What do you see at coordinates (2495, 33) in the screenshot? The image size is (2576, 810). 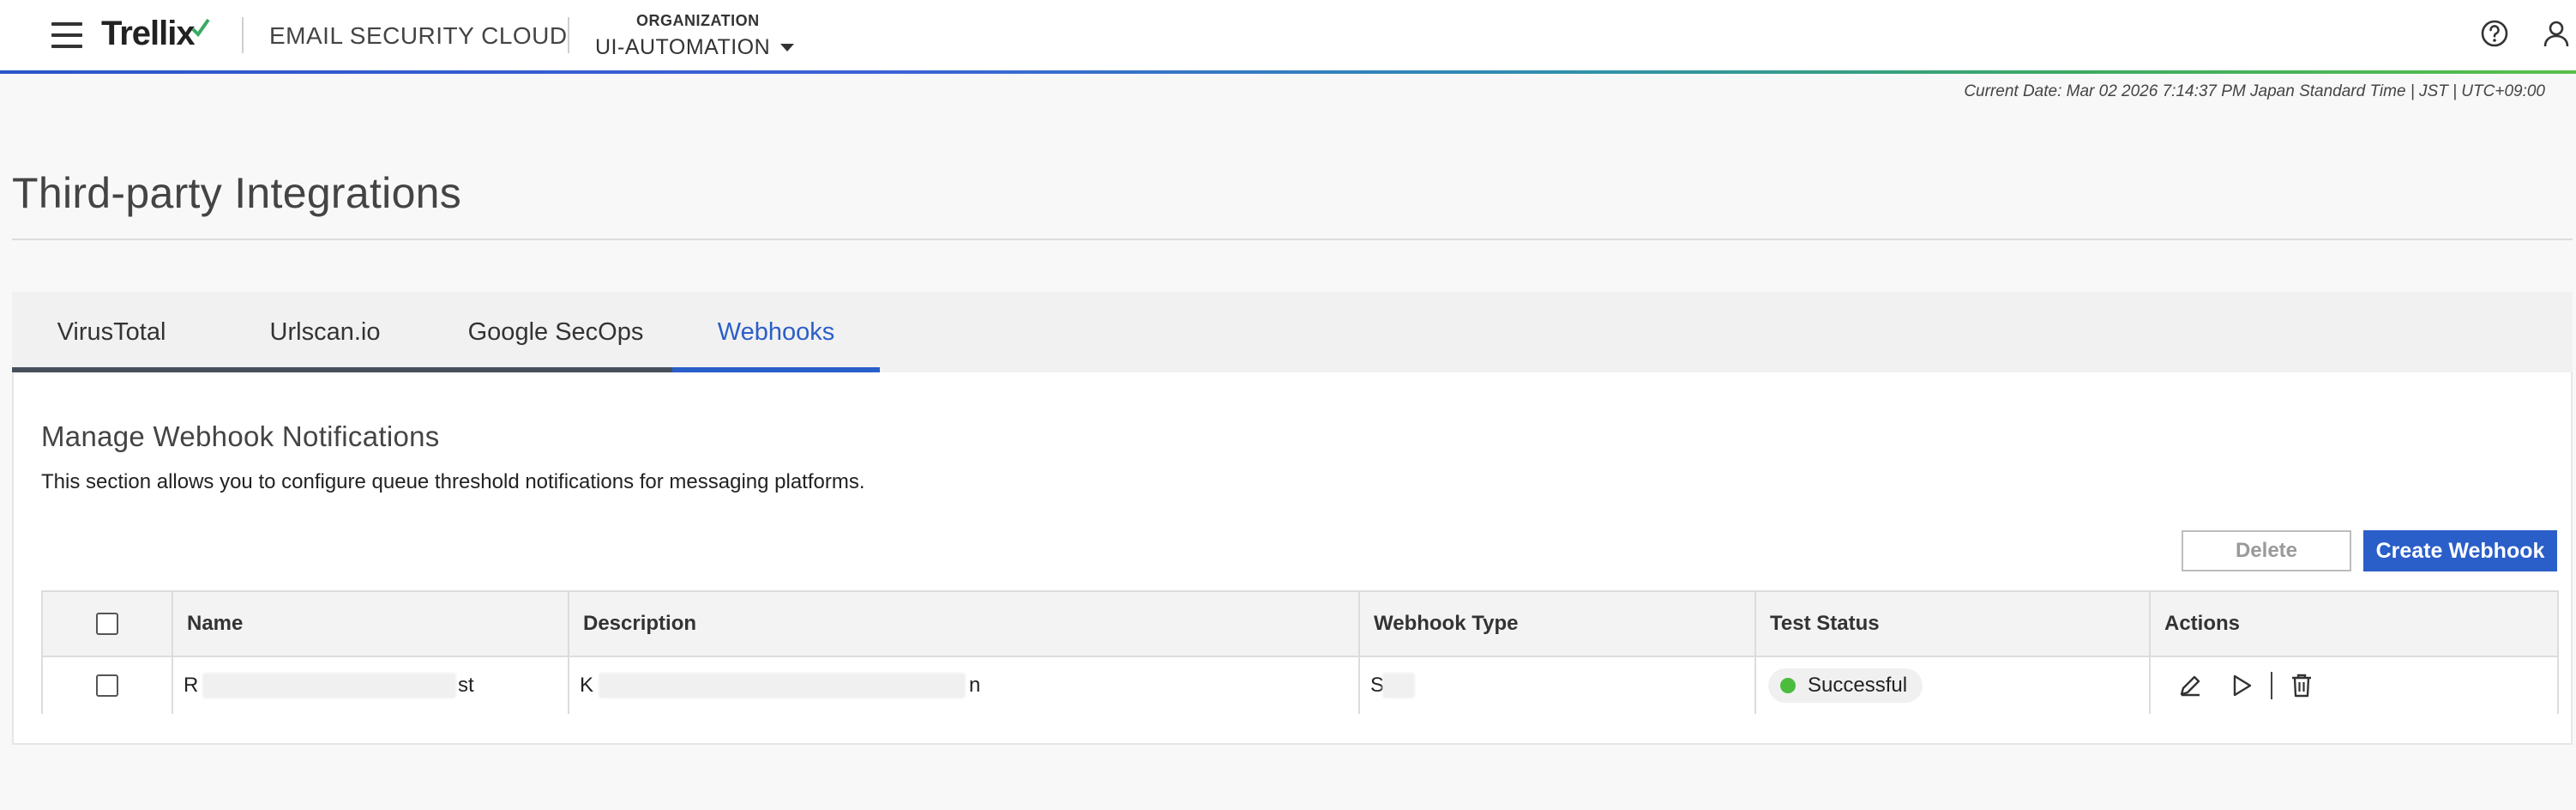 I see `help-icon` at bounding box center [2495, 33].